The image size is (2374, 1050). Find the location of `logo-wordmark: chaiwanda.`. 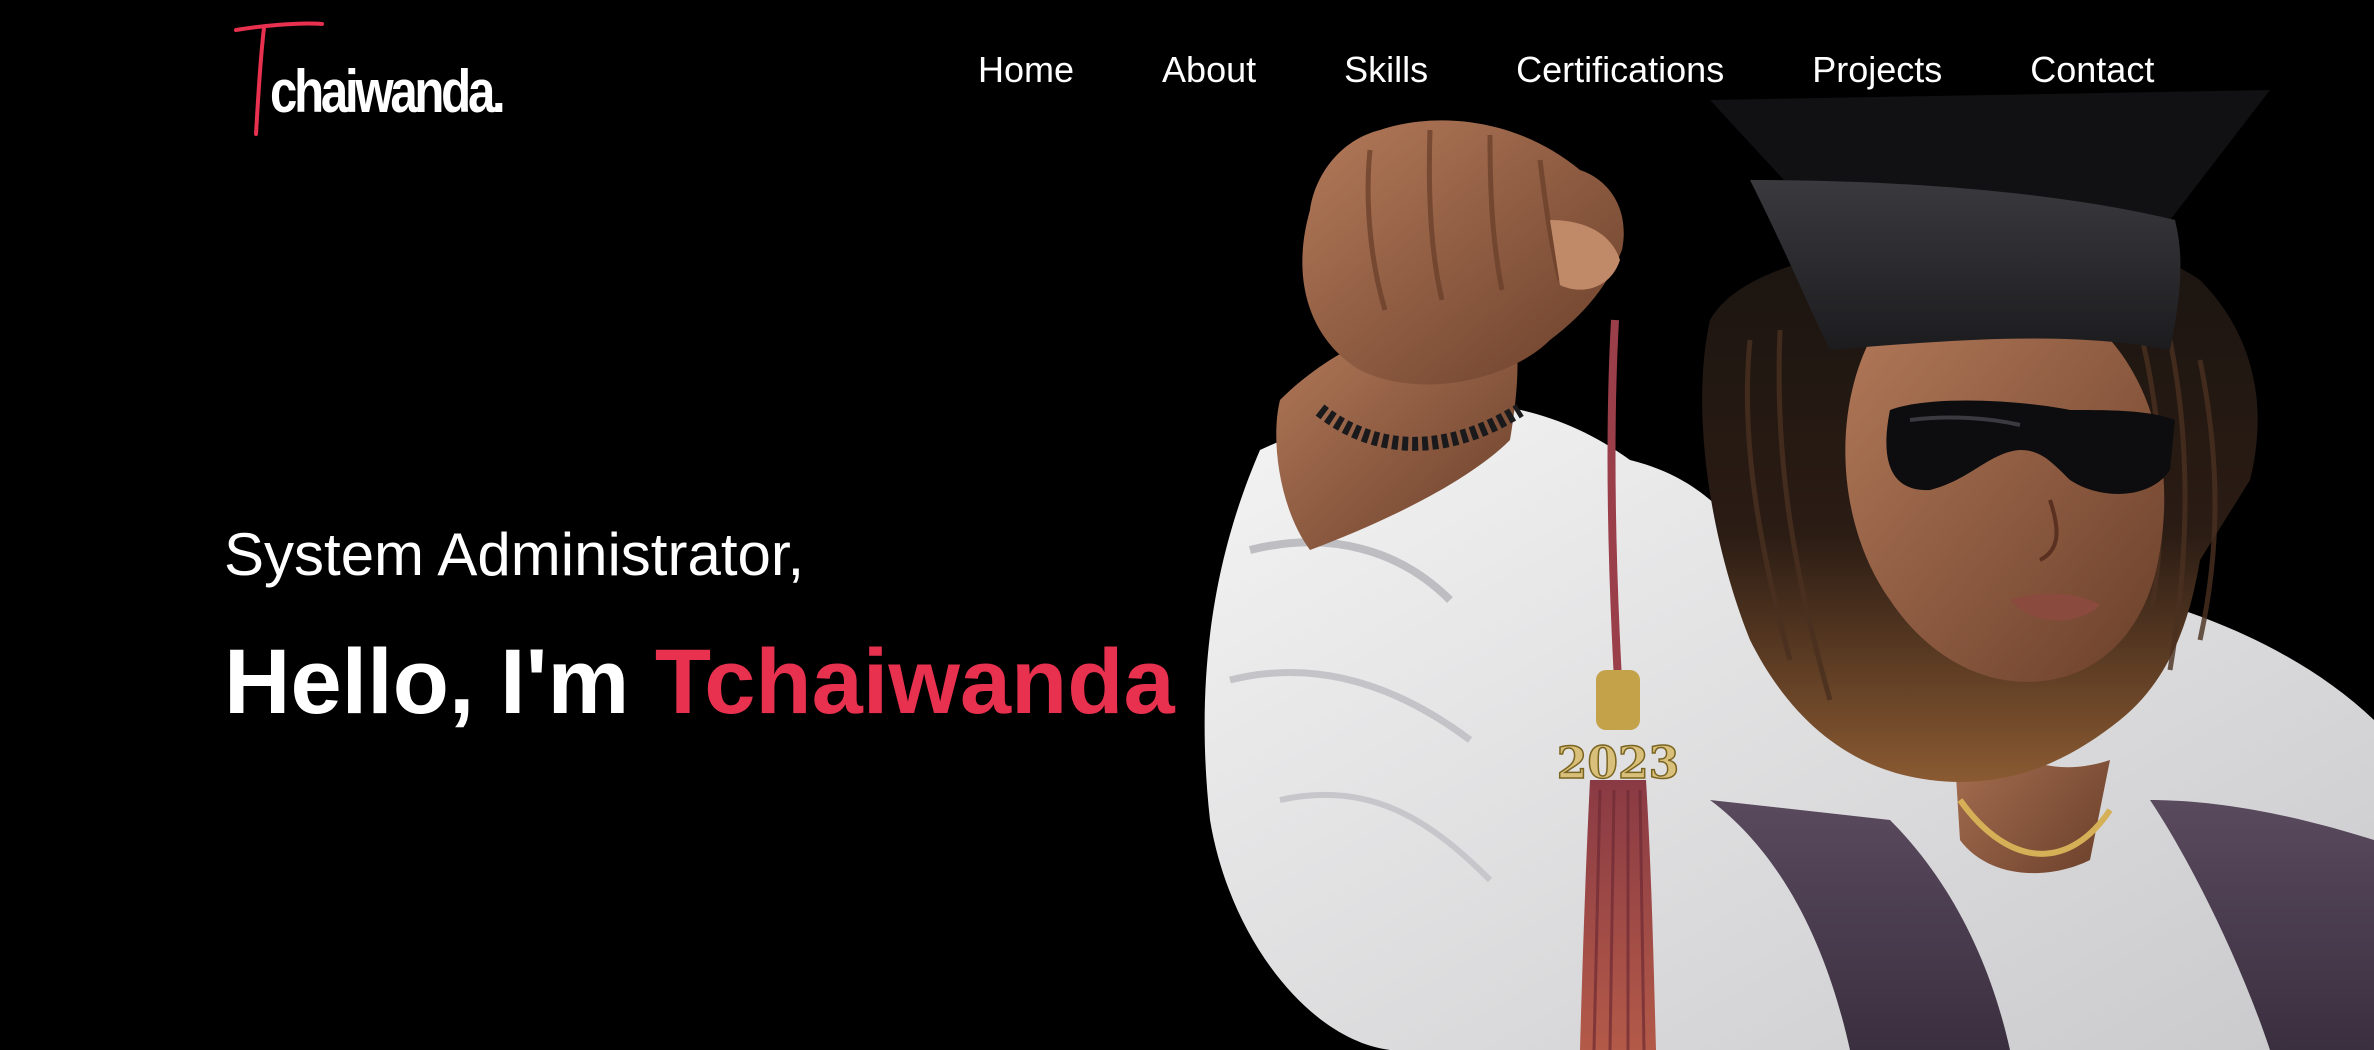

logo-wordmark: chaiwanda. is located at coordinates (388, 92).